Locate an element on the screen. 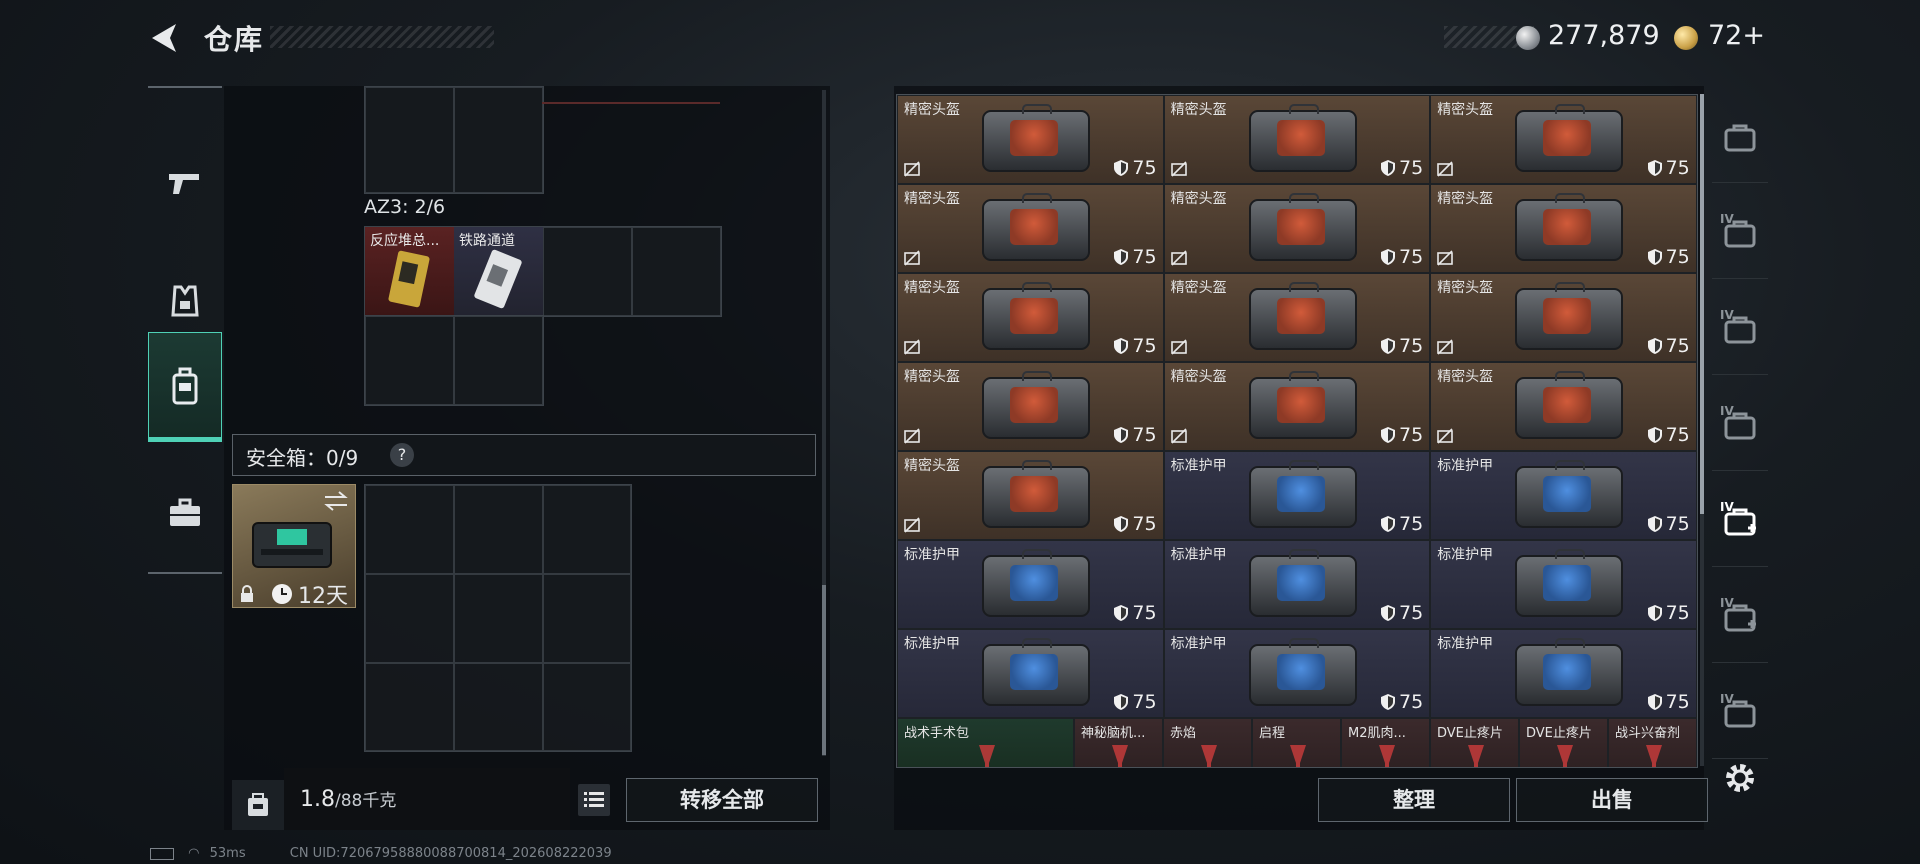 The width and height of the screenshot is (1920, 864). item-name: 战术手术包 is located at coordinates (937, 733).